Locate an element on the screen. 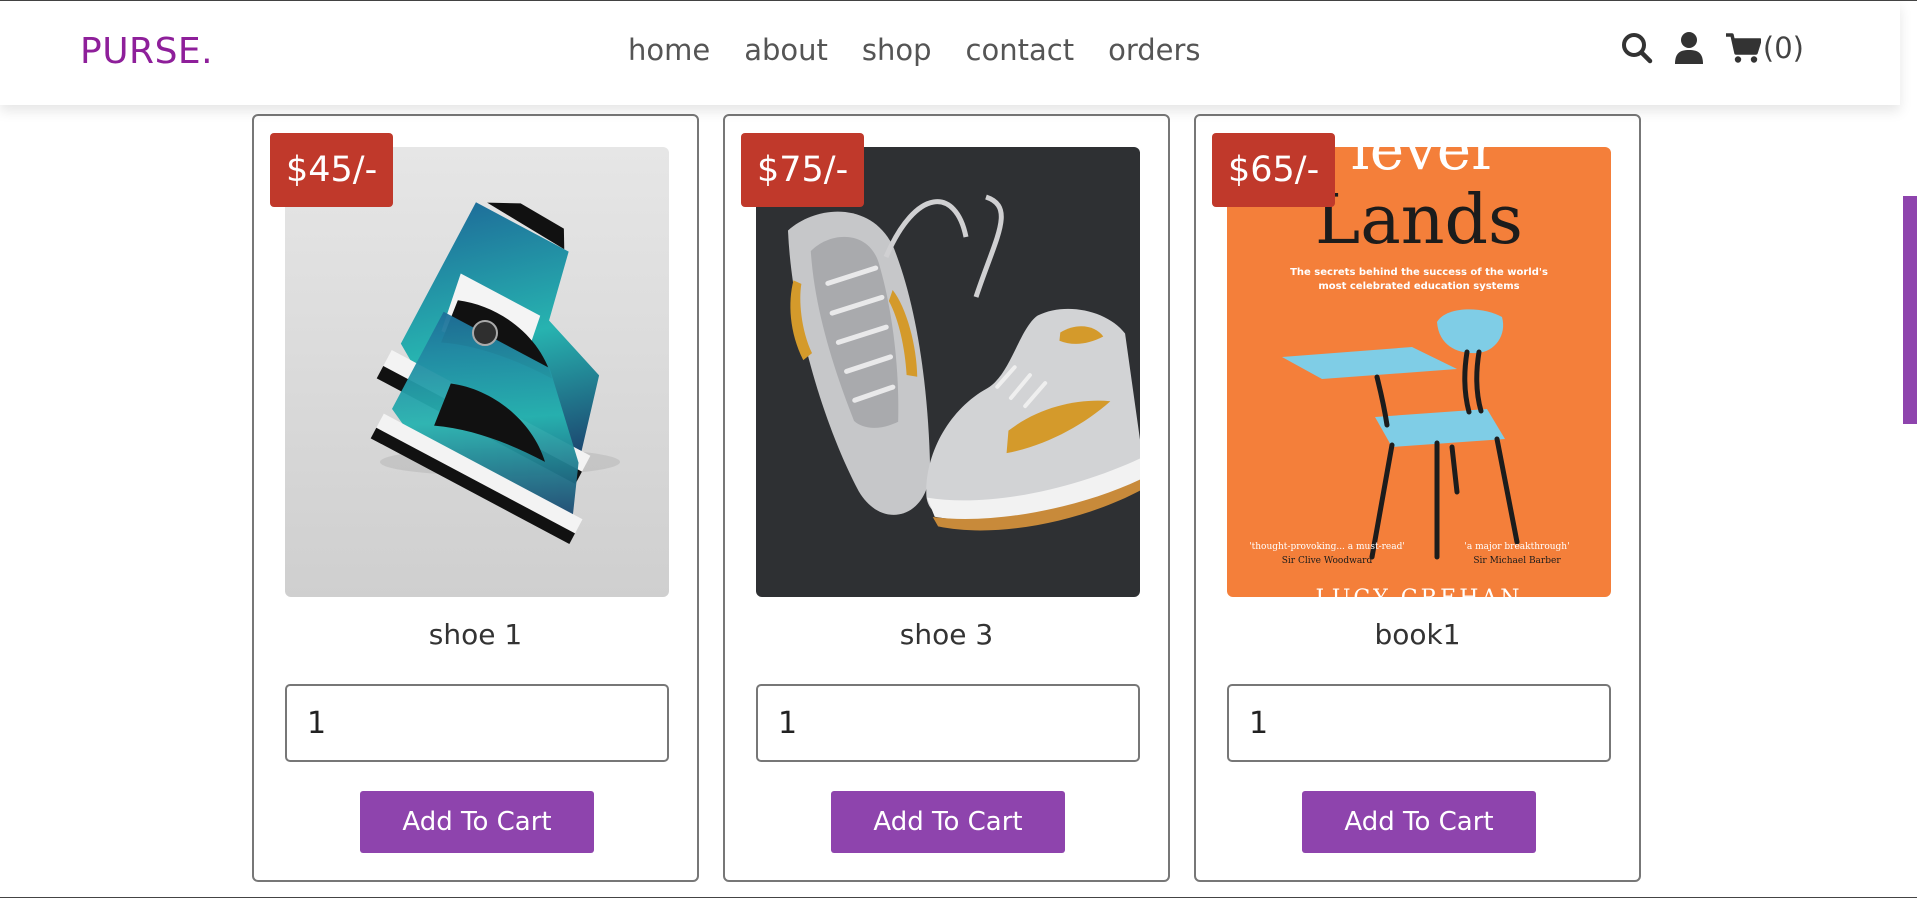  book-quote-1: 'thought-provoking... a must-read' is located at coordinates (1327, 547).